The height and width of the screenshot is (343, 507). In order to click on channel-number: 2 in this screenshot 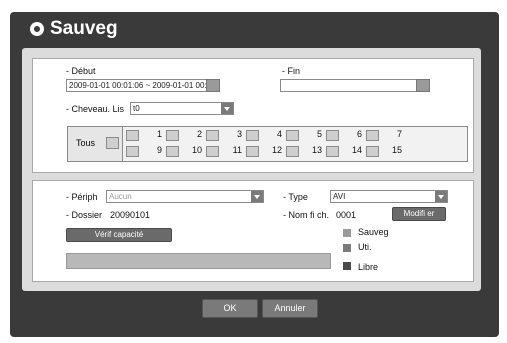, I will do `click(199, 134)`.